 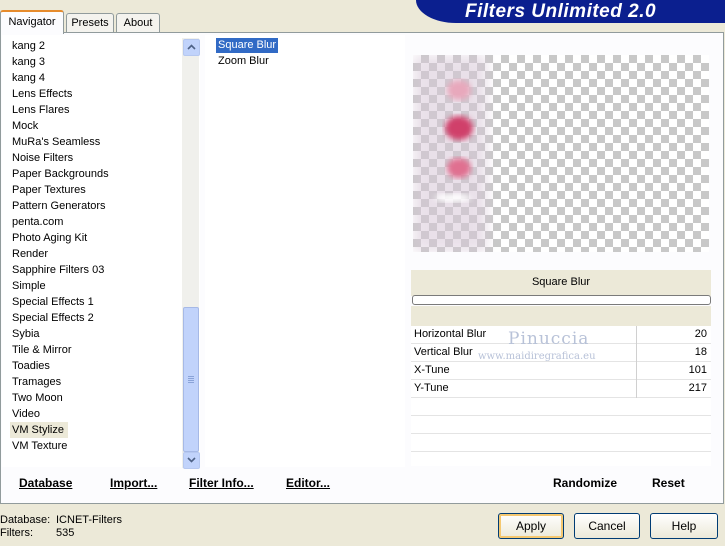 What do you see at coordinates (432, 370) in the screenshot?
I see `param-name: X-Tune` at bounding box center [432, 370].